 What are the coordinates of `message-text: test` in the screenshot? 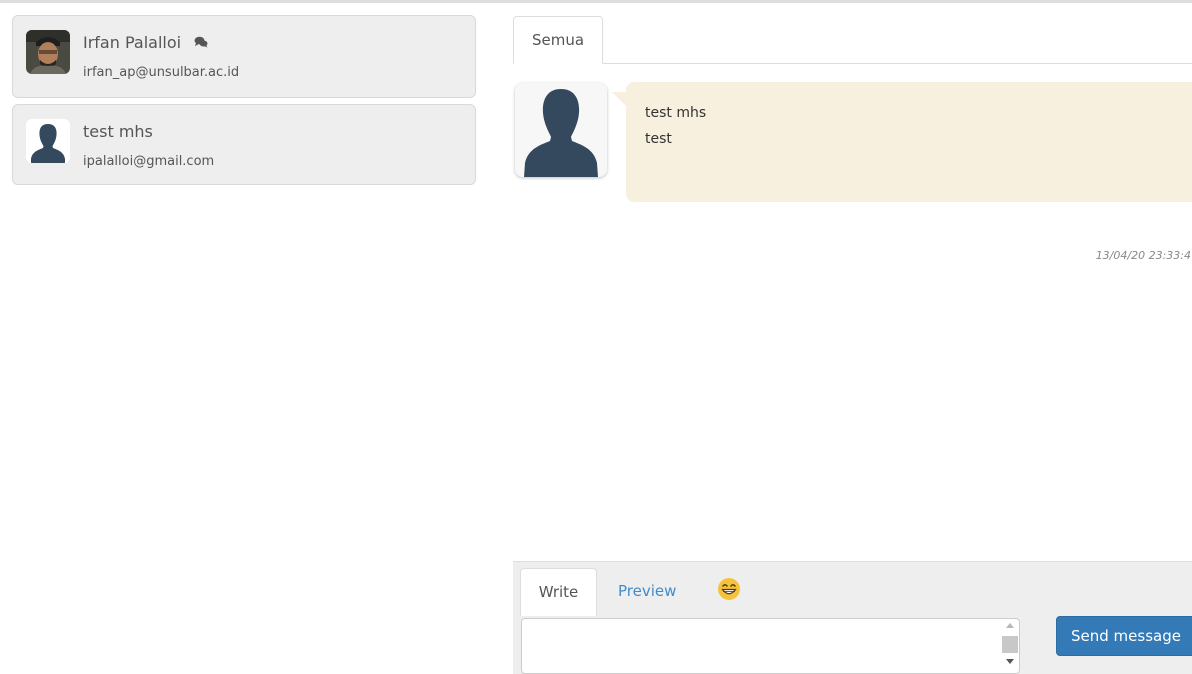 It's located at (658, 139).